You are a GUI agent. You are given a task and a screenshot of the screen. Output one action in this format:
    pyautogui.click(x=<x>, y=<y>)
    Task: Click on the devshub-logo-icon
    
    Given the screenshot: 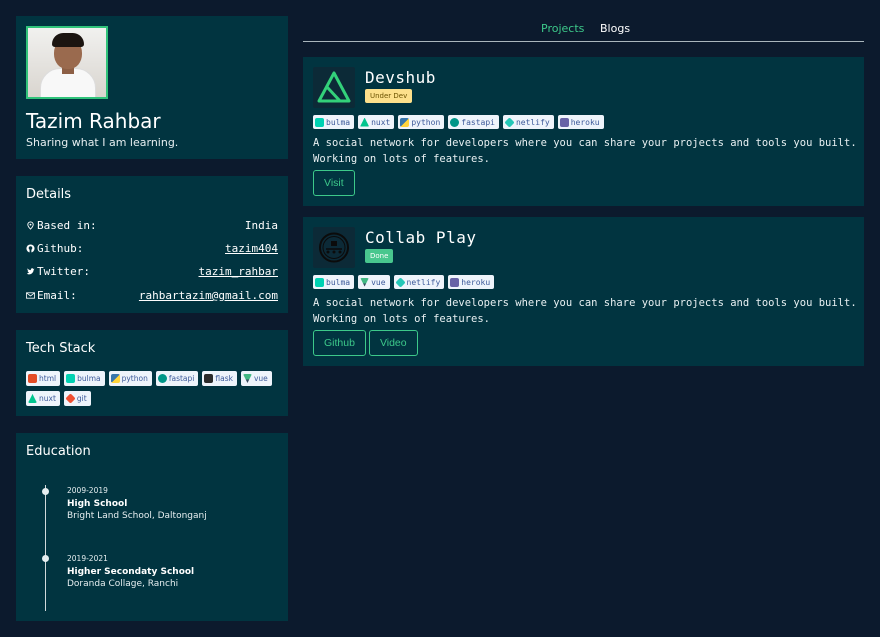 What is the action you would take?
    pyautogui.click(x=334, y=87)
    